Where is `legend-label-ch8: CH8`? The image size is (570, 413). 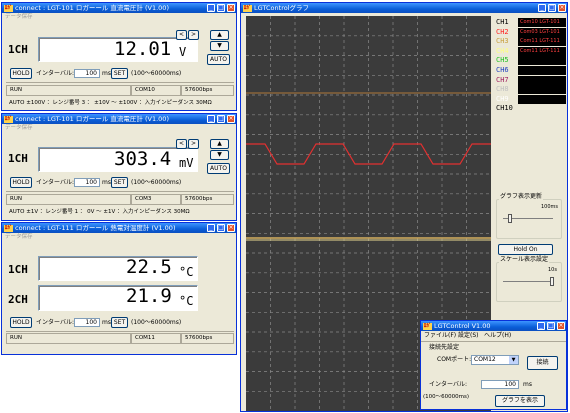
legend-label-ch8: CH8 is located at coordinates (502, 89).